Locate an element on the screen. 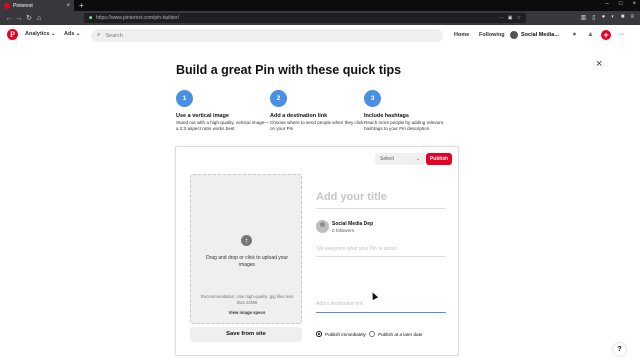 This screenshot has width=640, height=360. extension-icon: ● is located at coordinates (604, 17).